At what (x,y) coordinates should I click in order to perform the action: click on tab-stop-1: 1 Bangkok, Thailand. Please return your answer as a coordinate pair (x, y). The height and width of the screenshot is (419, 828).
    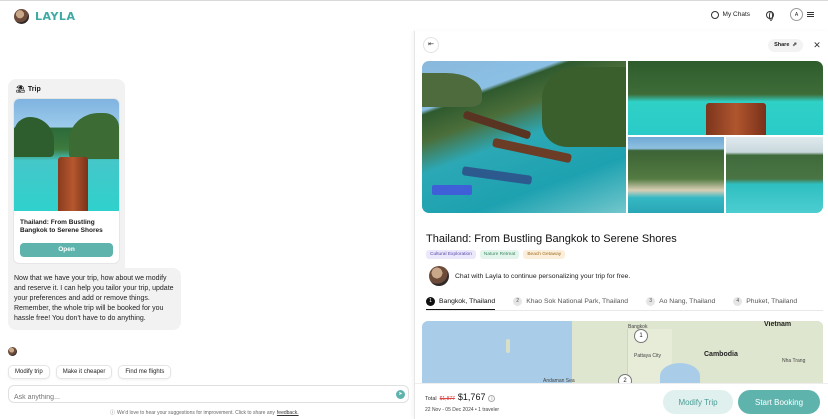
    Looking at the image, I should click on (461, 301).